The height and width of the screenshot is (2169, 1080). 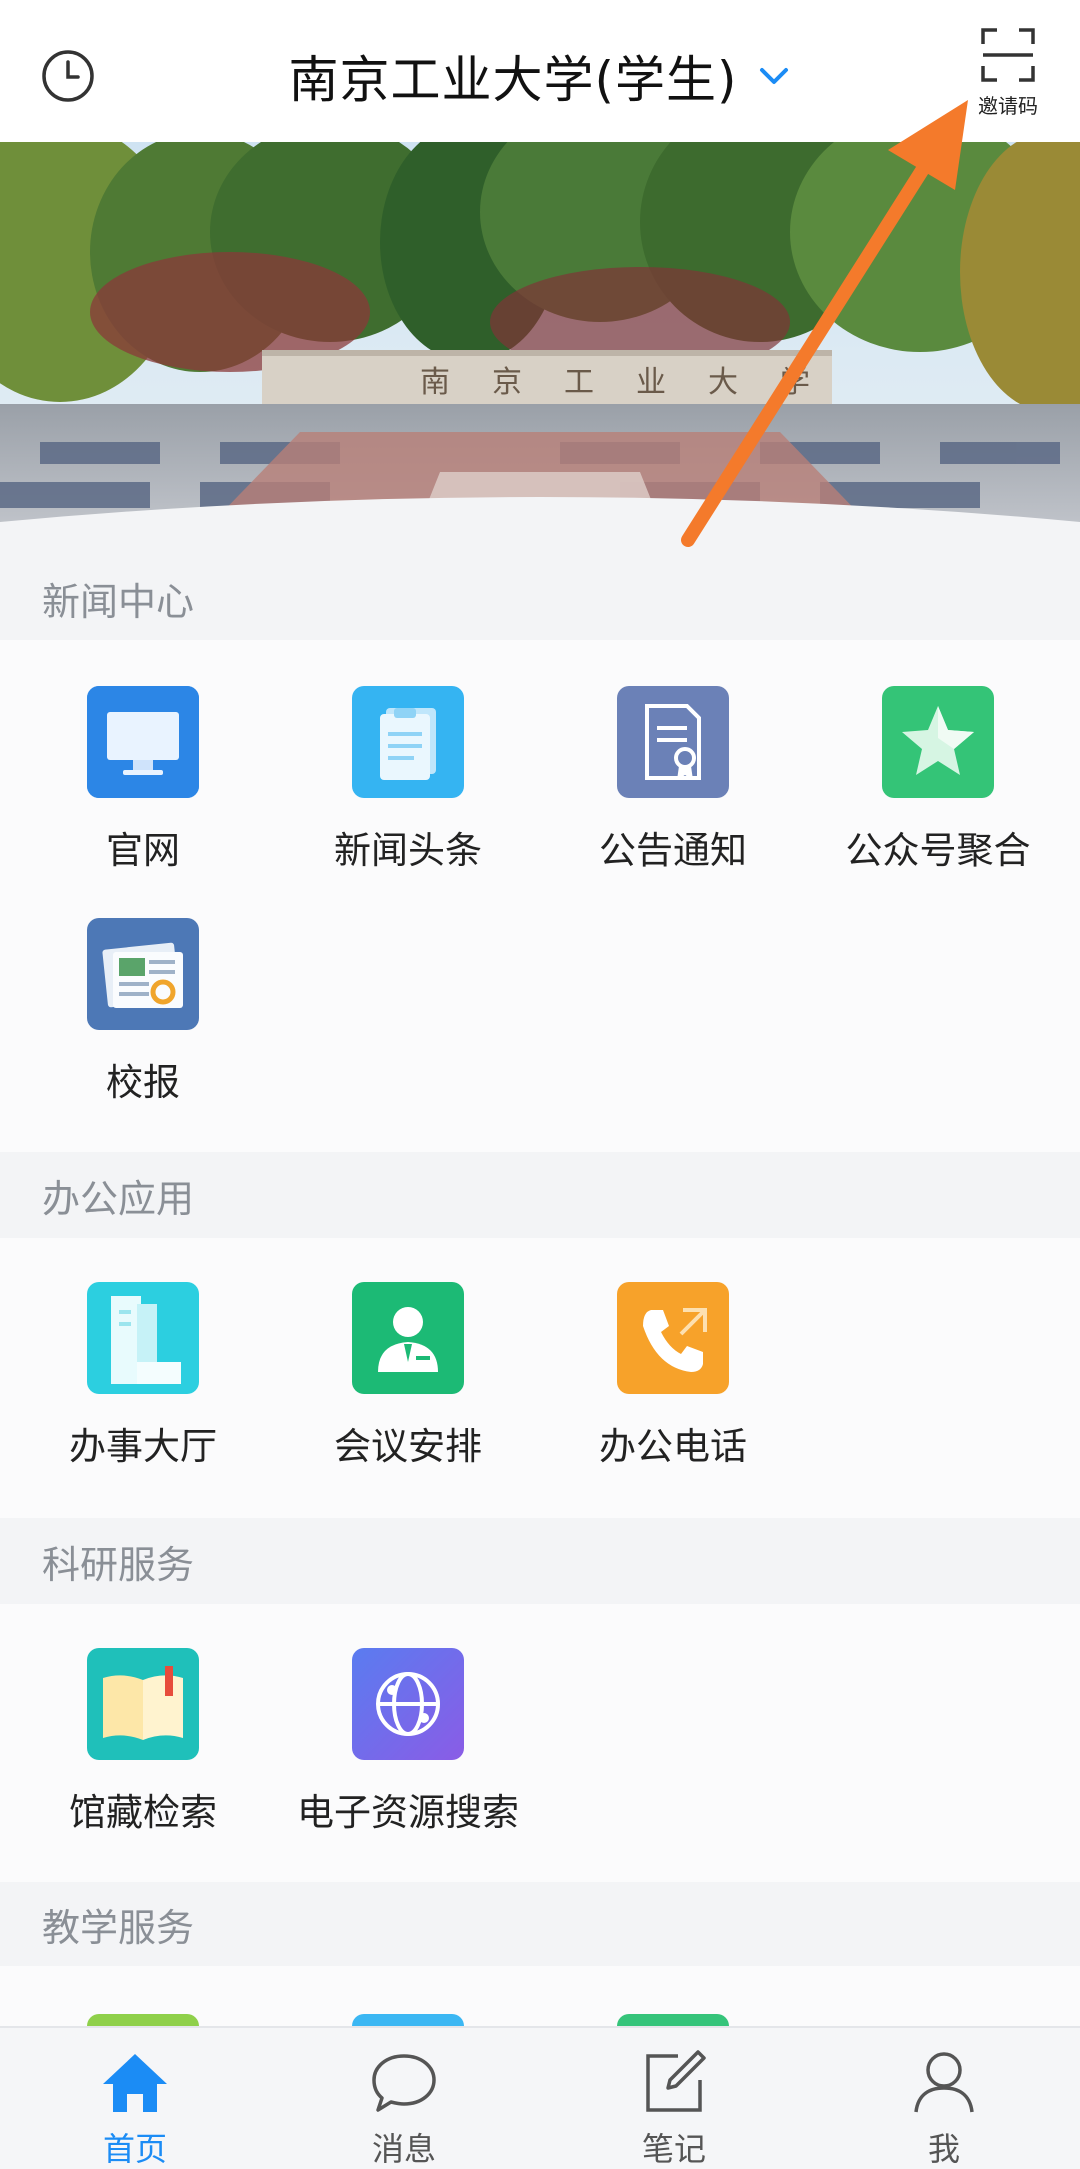 I want to click on app-library-search: 馆藏检索, so click(x=143, y=1742).